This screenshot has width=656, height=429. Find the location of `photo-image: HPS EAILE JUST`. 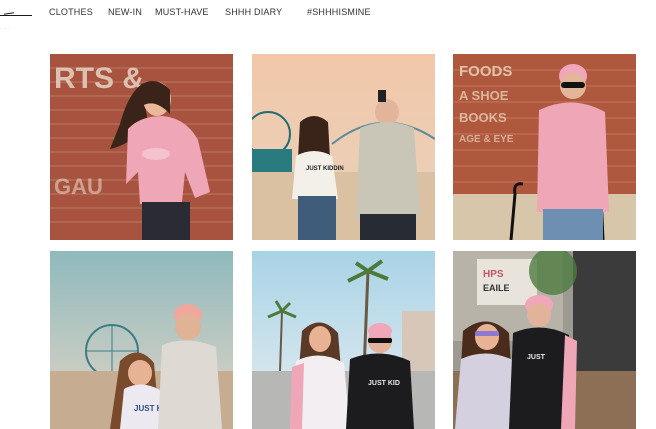

photo-image: HPS EAILE JUST is located at coordinates (544, 340).